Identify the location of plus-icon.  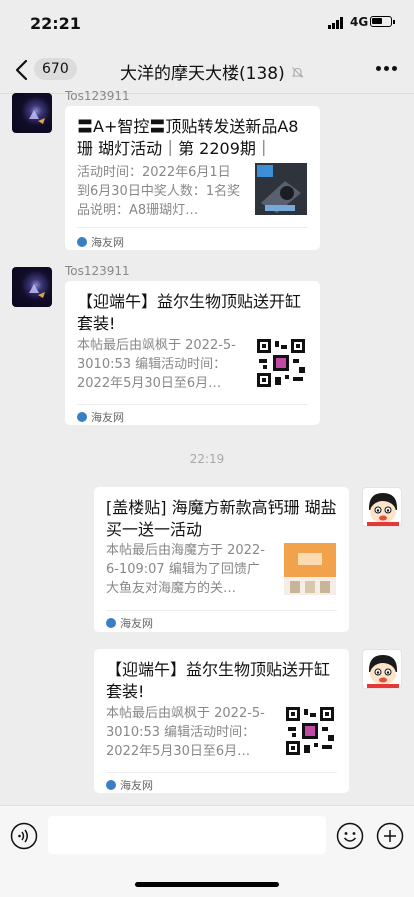
(390, 838).